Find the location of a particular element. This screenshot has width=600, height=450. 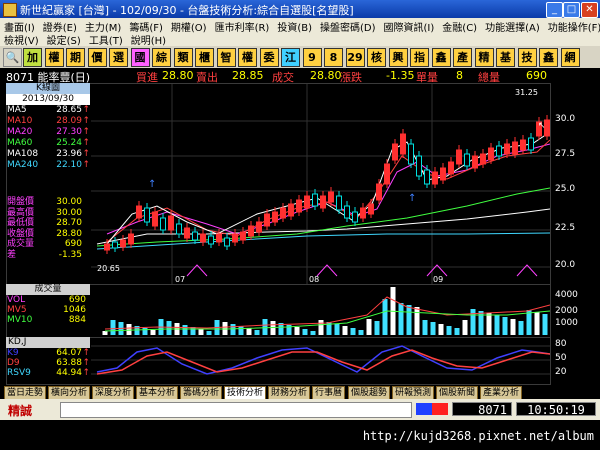

toolbar: 🔍 加權期價選國綜類櫃智權委江 9 8 29 核興指鑫產精基技鑫網 is located at coordinates (300, 57).